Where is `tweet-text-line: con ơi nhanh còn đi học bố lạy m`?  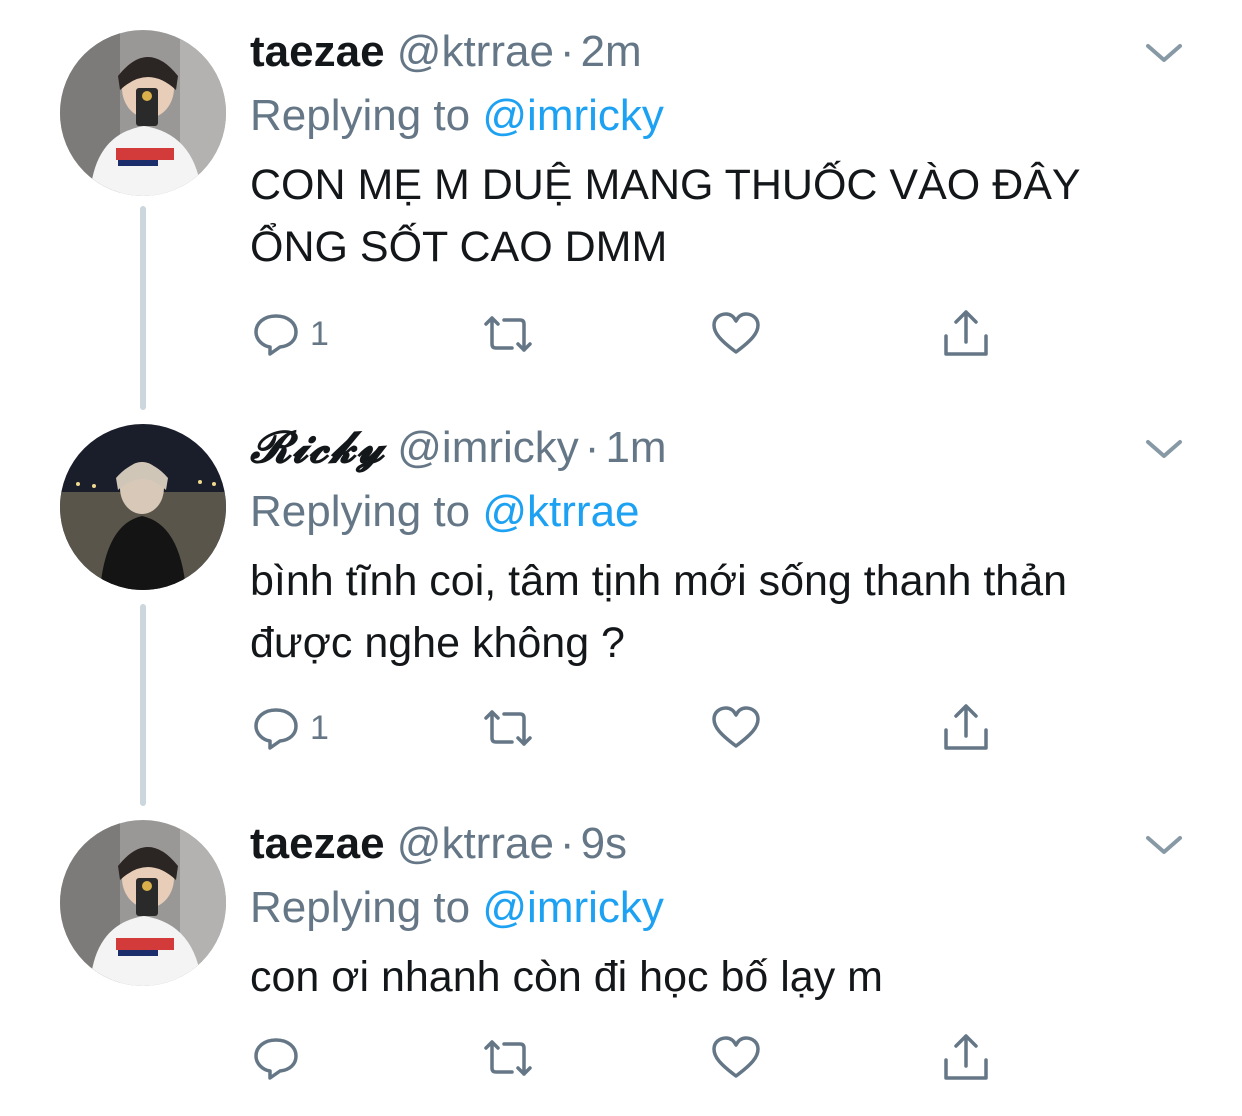
tweet-text-line: con ơi nhanh còn đi học bố lạy m is located at coordinates (566, 977).